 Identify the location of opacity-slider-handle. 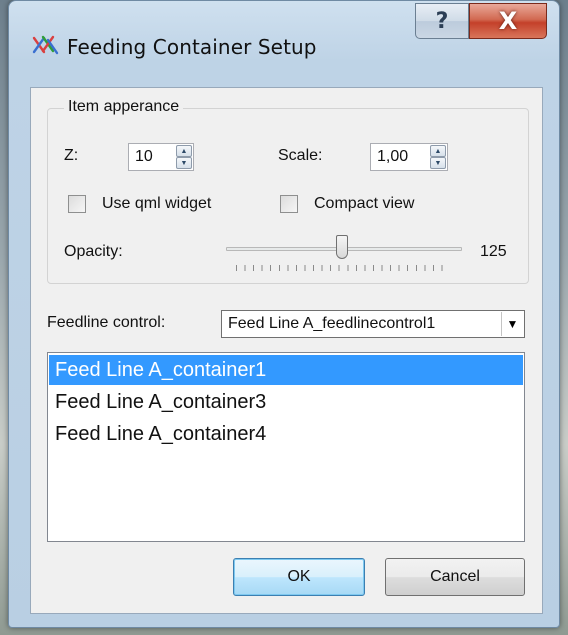
(341, 247).